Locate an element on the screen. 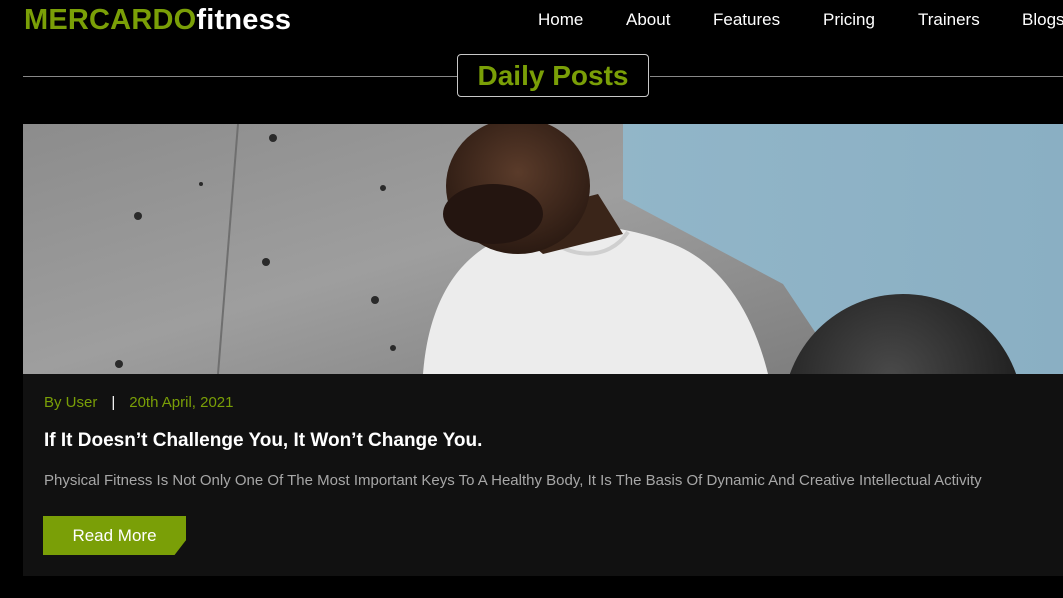 The width and height of the screenshot is (1063, 598). logo-suffix: fitness is located at coordinates (244, 20).